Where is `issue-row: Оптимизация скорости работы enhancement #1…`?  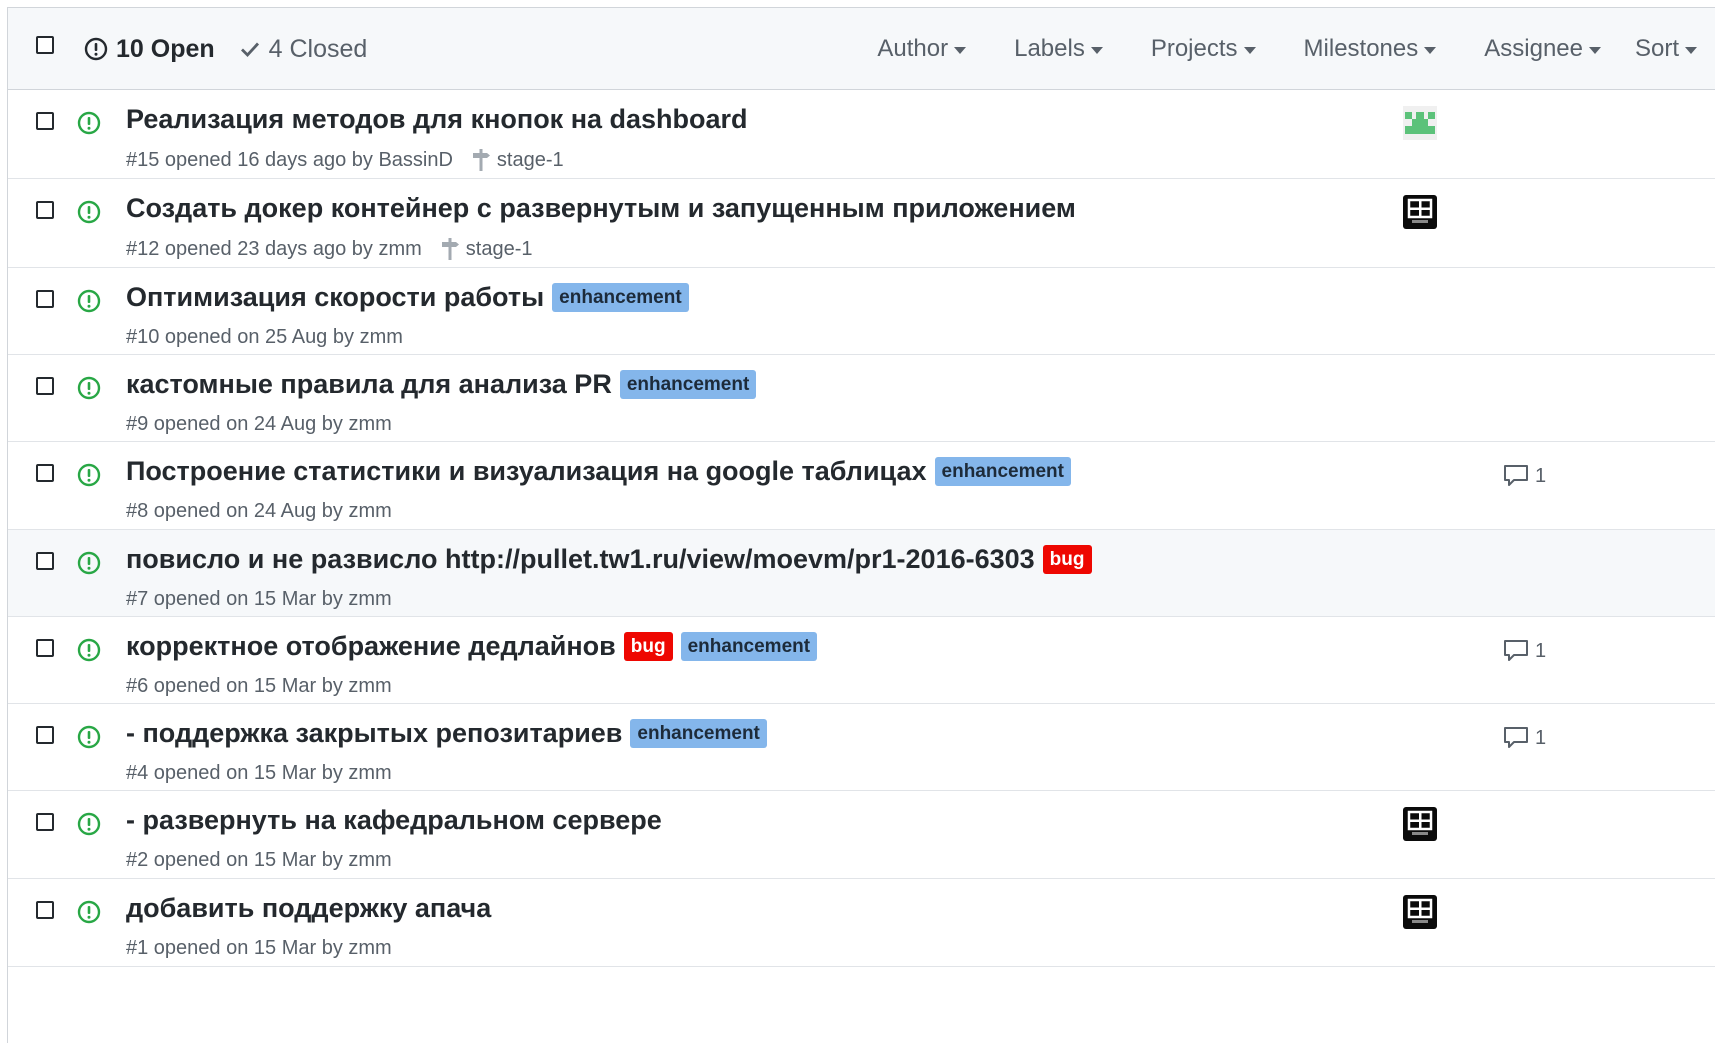 issue-row: Оптимизация скорости работы enhancement #1… is located at coordinates (861, 311).